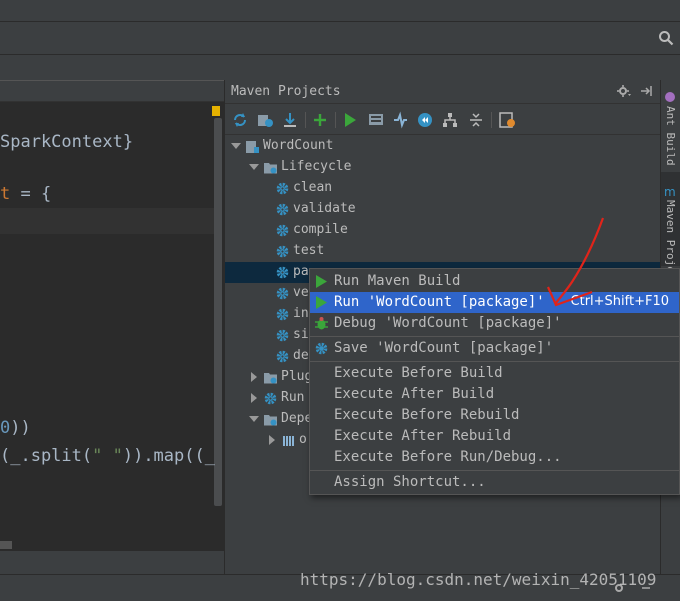 This screenshot has width=680, height=601. What do you see at coordinates (112, 91) in the screenshot?
I see `editor-breadcrumb-row` at bounding box center [112, 91].